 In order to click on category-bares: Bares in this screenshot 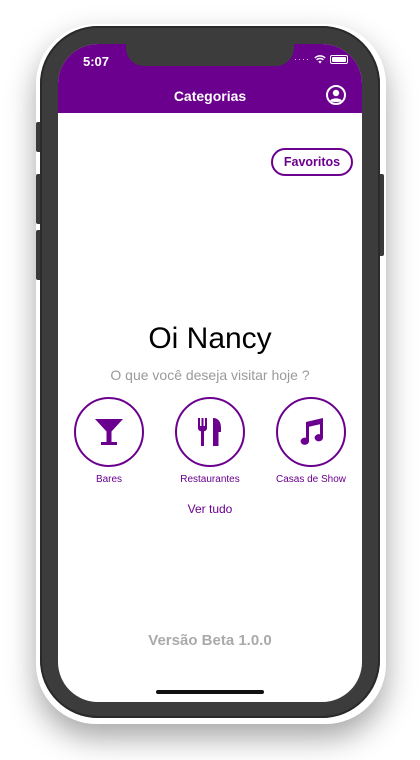, I will do `click(109, 441)`.